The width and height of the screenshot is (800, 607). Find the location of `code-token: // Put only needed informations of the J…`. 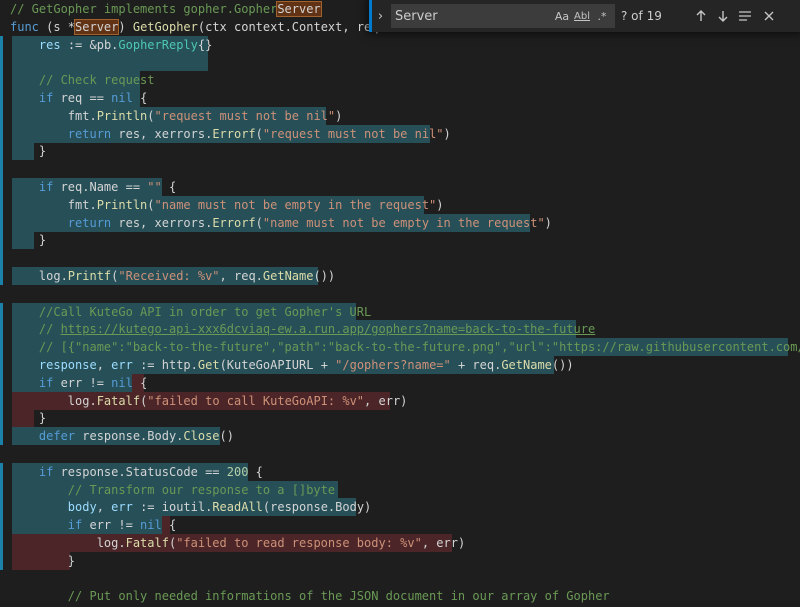

code-token: // Put only needed informations of the J… is located at coordinates (310, 596).